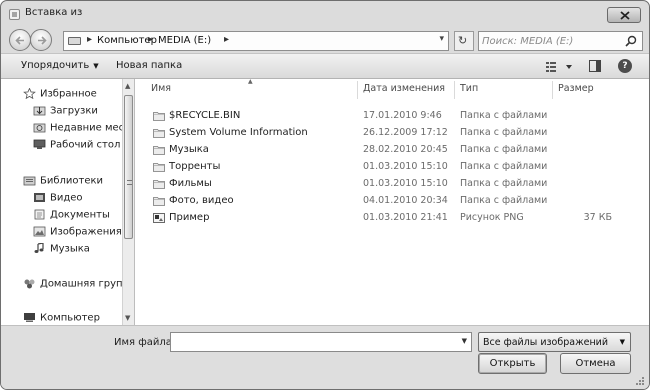 The height and width of the screenshot is (390, 650). Describe the element at coordinates (129, 182) in the screenshot. I see `scrollbar-grip` at that location.